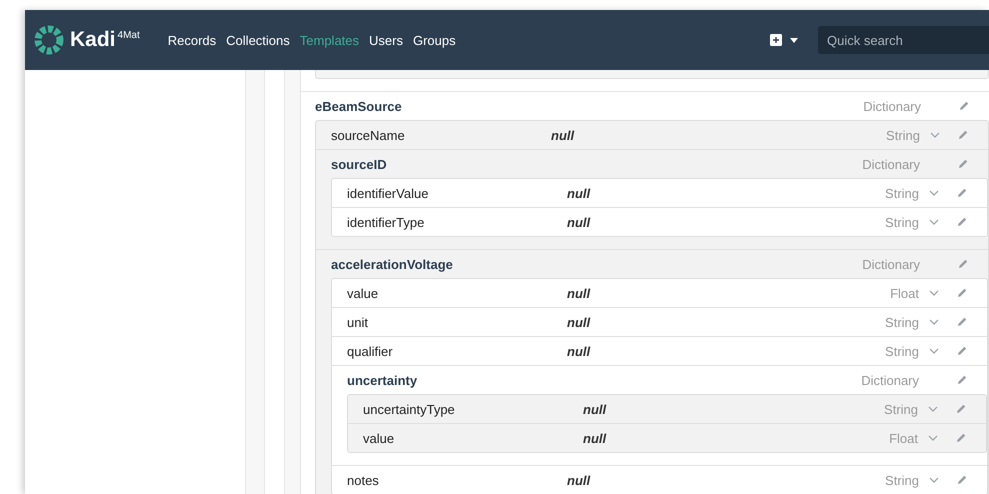 The height and width of the screenshot is (494, 989). I want to click on key-label: eBeamSource, so click(359, 106).